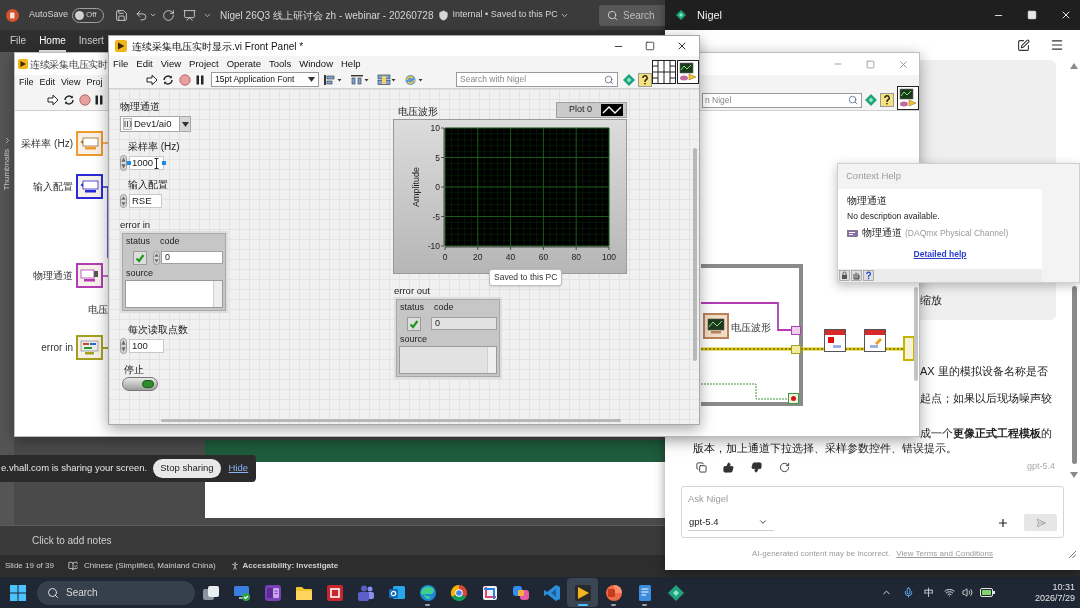  What do you see at coordinates (1074, 475) in the screenshot?
I see `scroll-down-icon` at bounding box center [1074, 475].